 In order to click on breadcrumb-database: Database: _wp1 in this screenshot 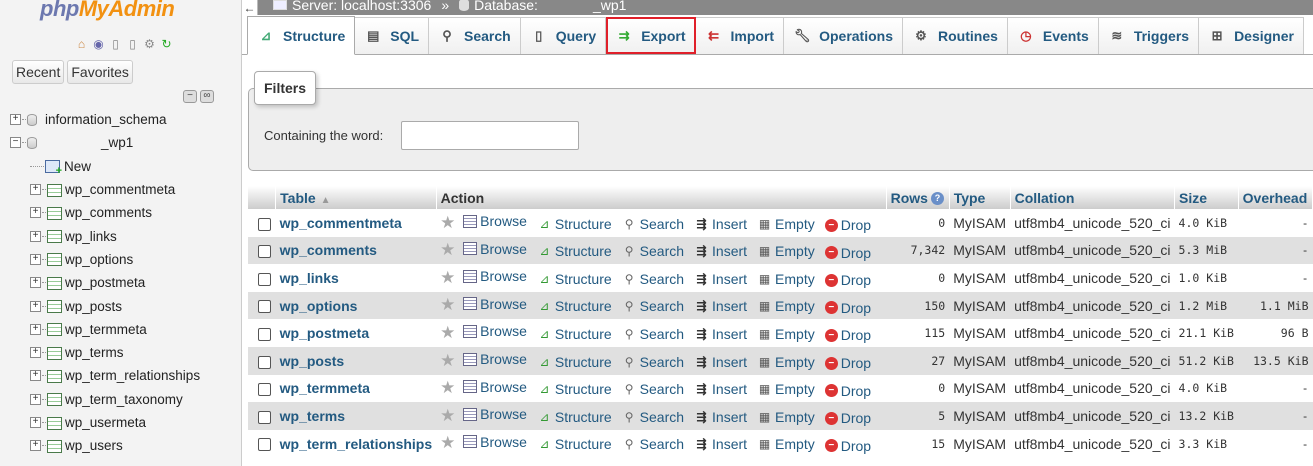, I will do `click(542, 6)`.